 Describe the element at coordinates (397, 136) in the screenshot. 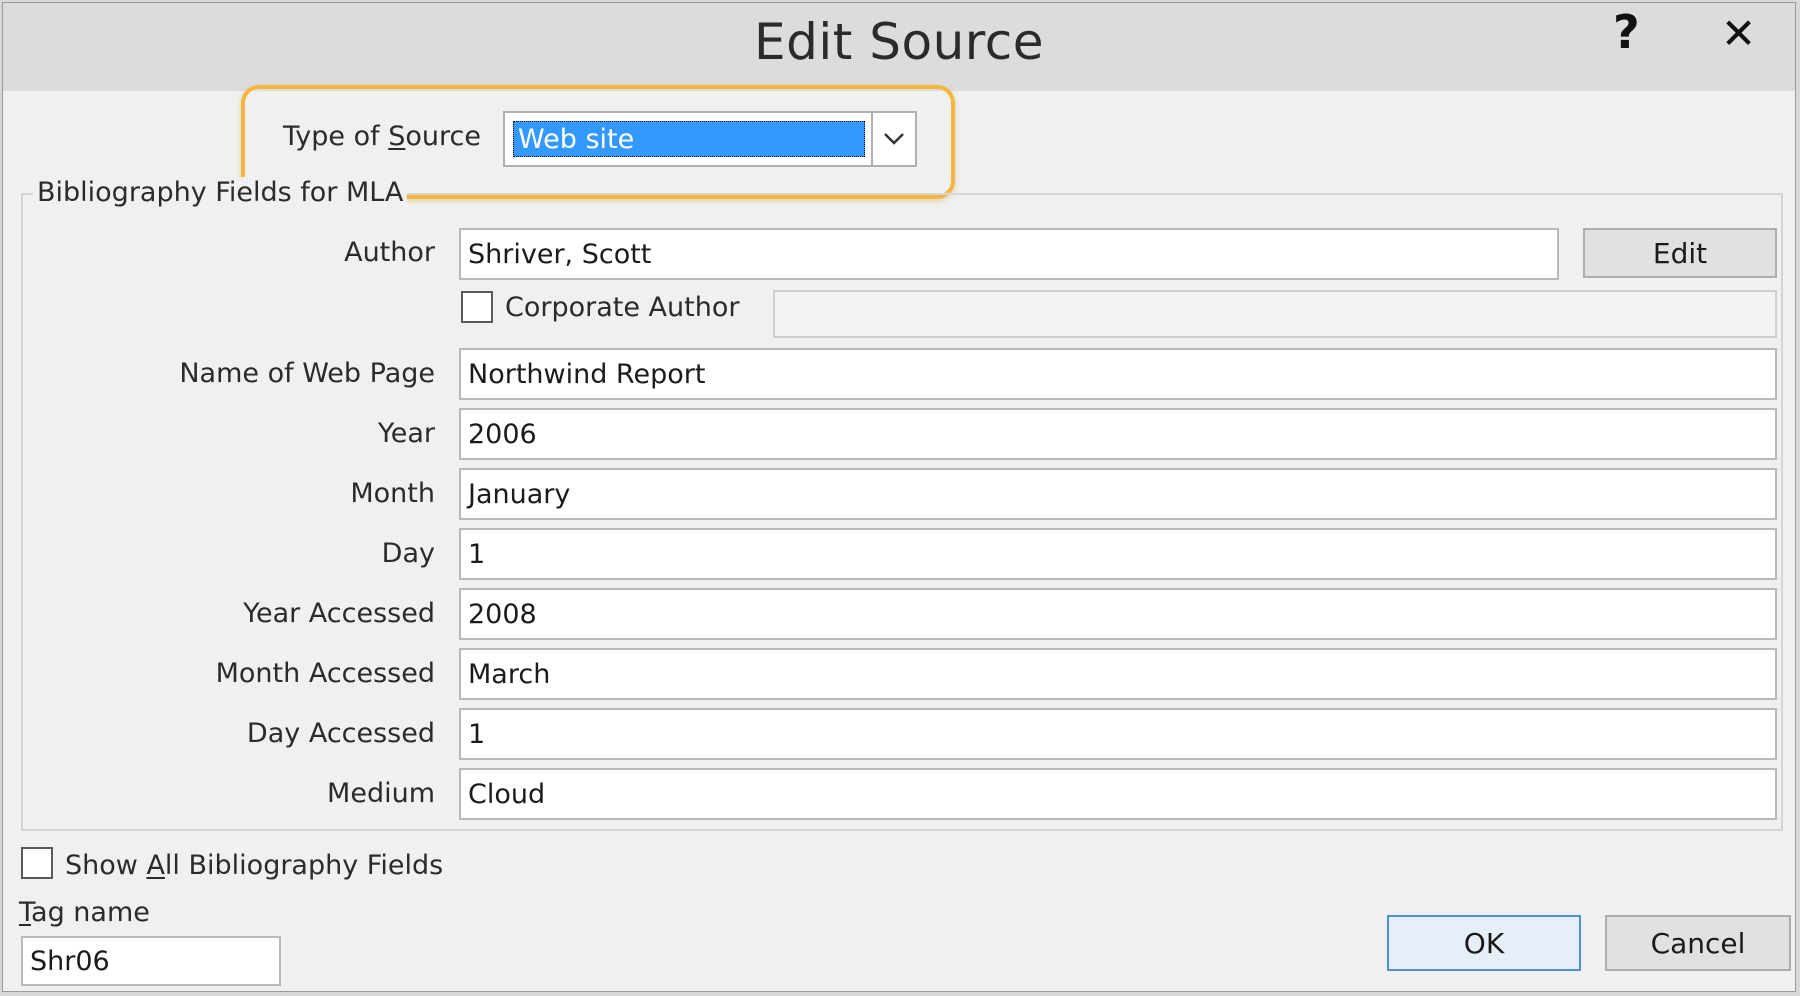

I see `type-of-source-label-mnemonic: S` at that location.